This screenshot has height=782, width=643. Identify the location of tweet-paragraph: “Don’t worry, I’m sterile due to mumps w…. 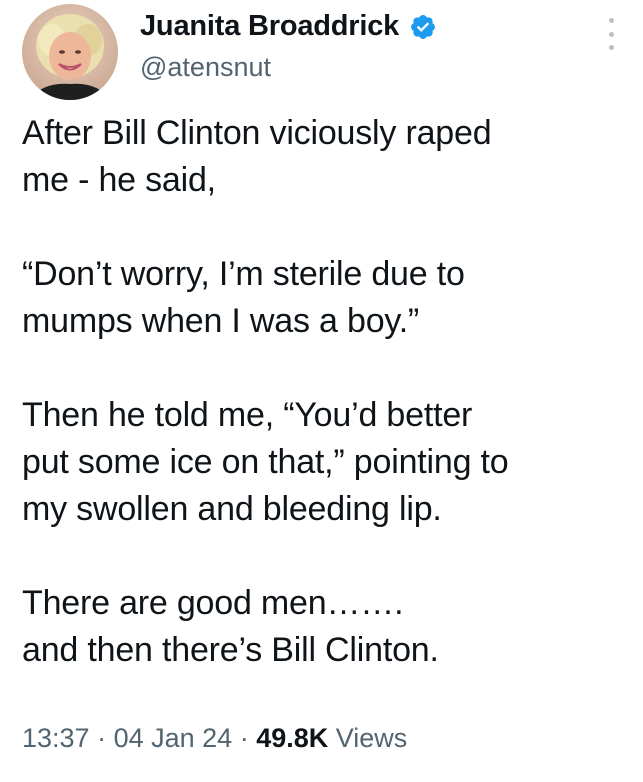
(243, 297).